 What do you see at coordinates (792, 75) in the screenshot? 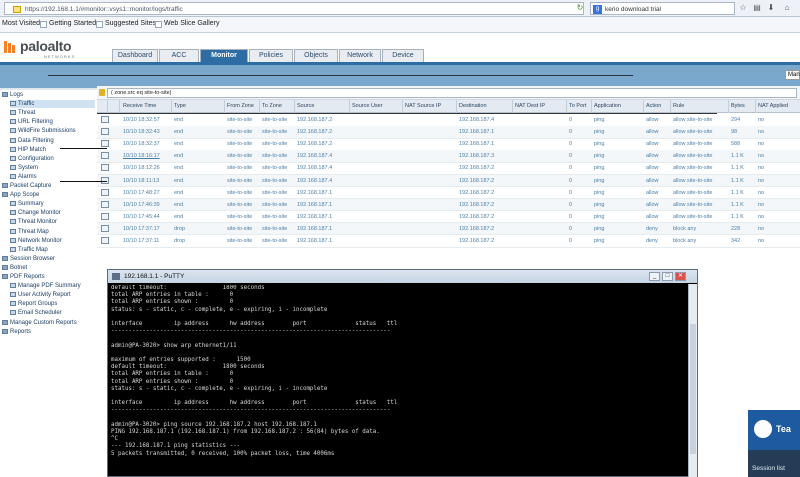
I see `manual-dropdown: Man` at bounding box center [792, 75].